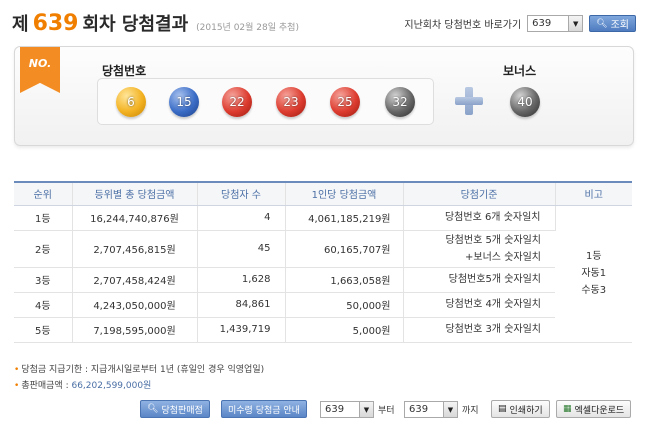 The height and width of the screenshot is (429, 650). What do you see at coordinates (135, 305) in the screenshot?
I see `total-cell: 4,243,050,000원` at bounding box center [135, 305].